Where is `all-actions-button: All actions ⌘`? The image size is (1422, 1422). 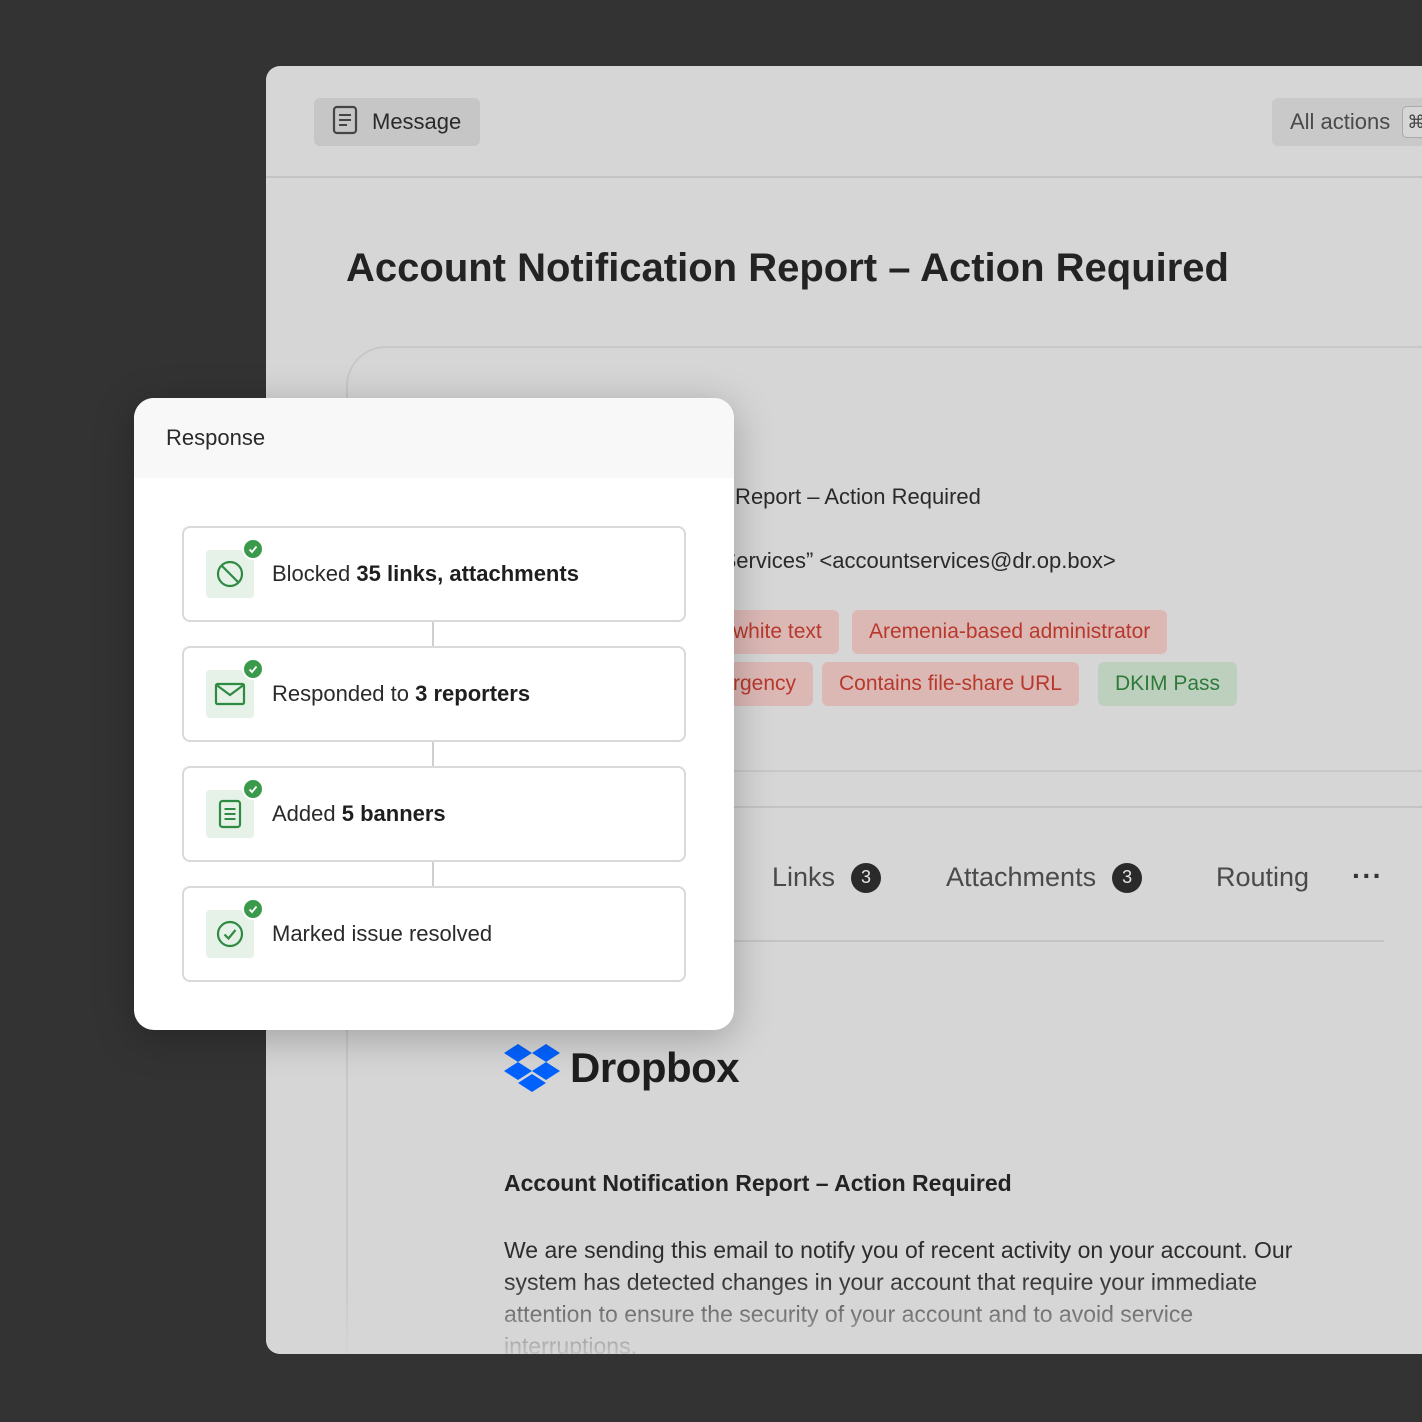 all-actions-button: All actions ⌘ is located at coordinates (1347, 122).